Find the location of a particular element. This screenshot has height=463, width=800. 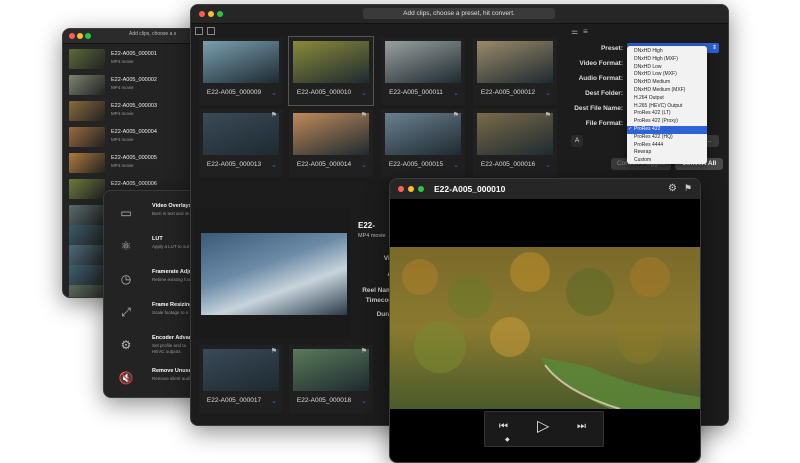

list-item: E22-A005_000002 MP4 movie is located at coordinates (133, 85).